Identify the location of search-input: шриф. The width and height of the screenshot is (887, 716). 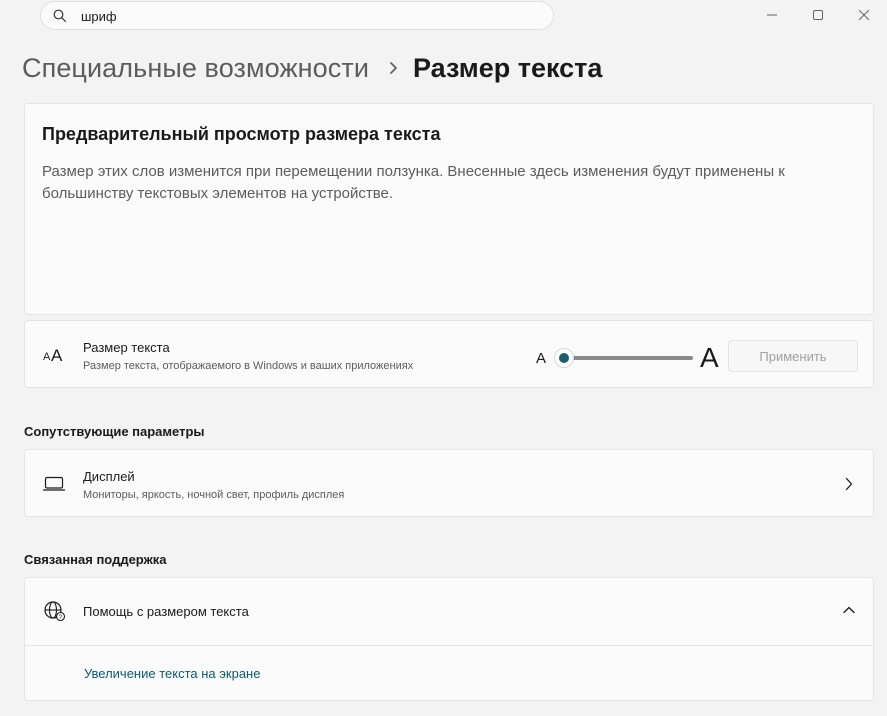
(99, 16).